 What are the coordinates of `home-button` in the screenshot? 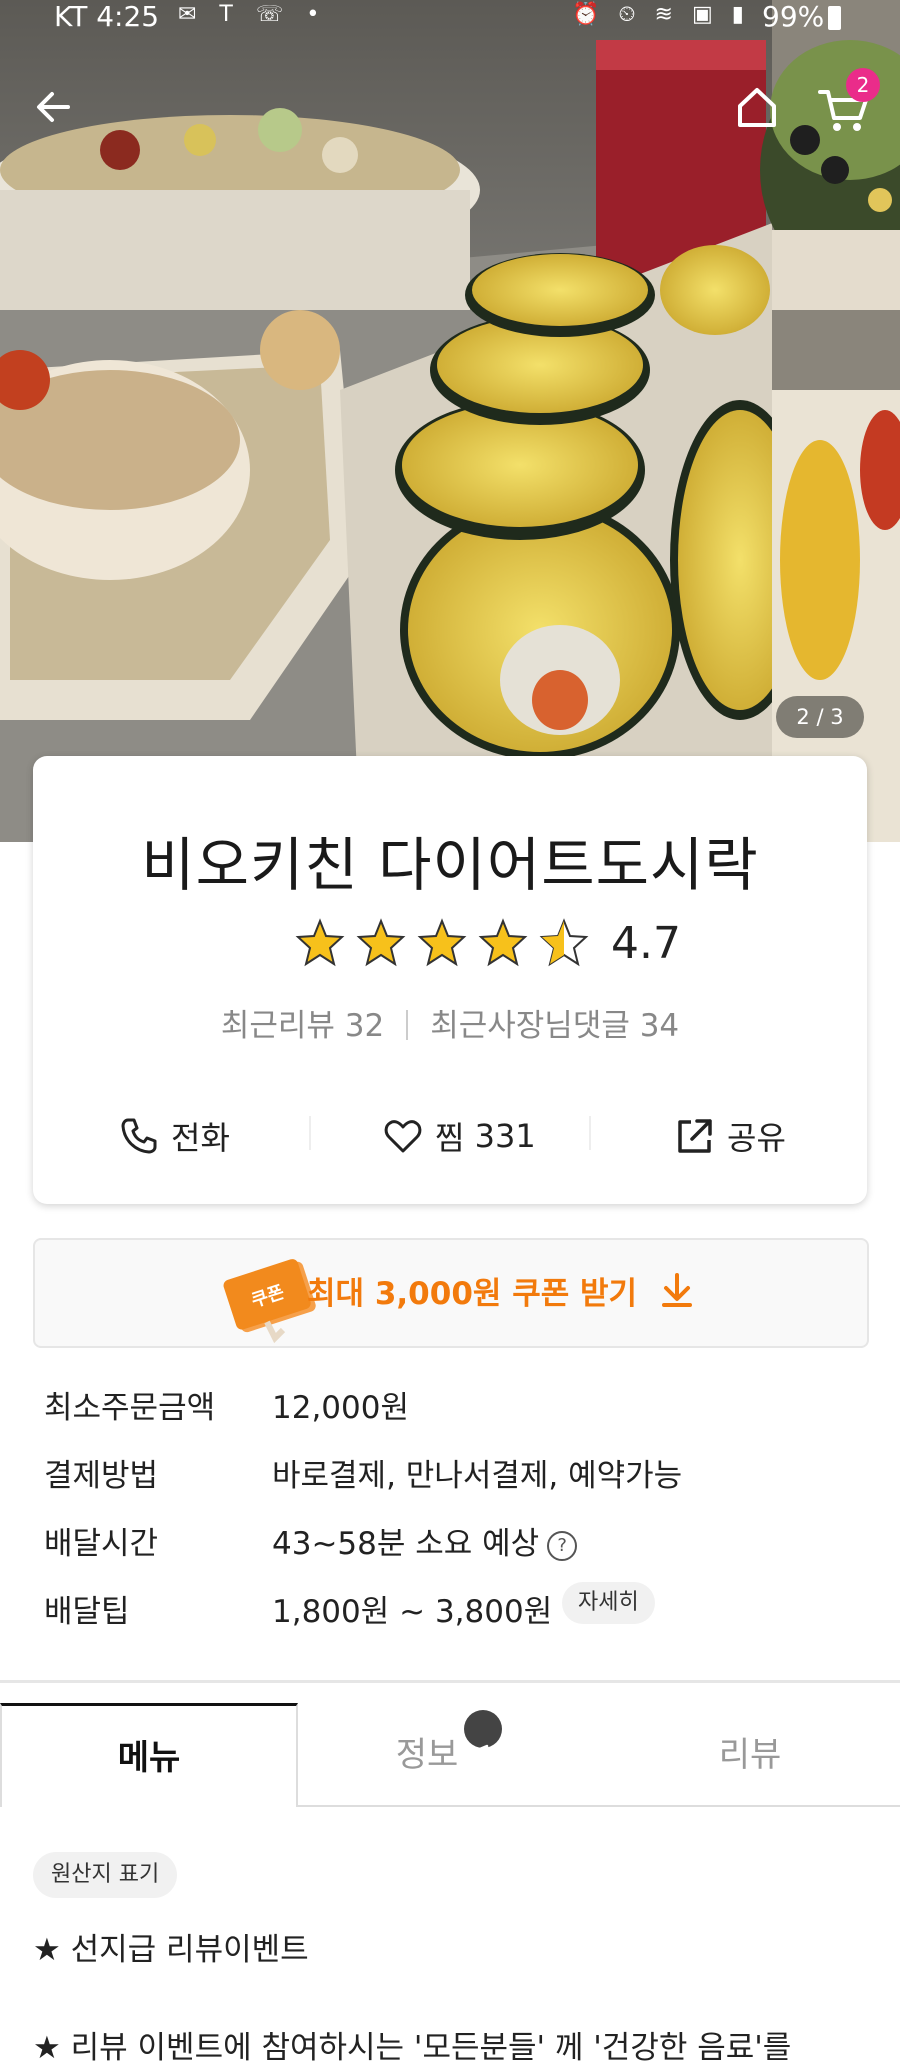 It's located at (757, 107).